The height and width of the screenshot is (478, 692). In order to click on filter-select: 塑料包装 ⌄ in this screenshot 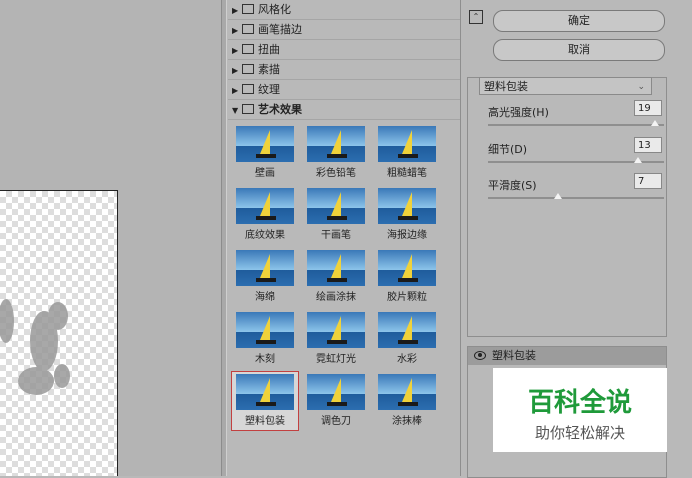, I will do `click(565, 86)`.